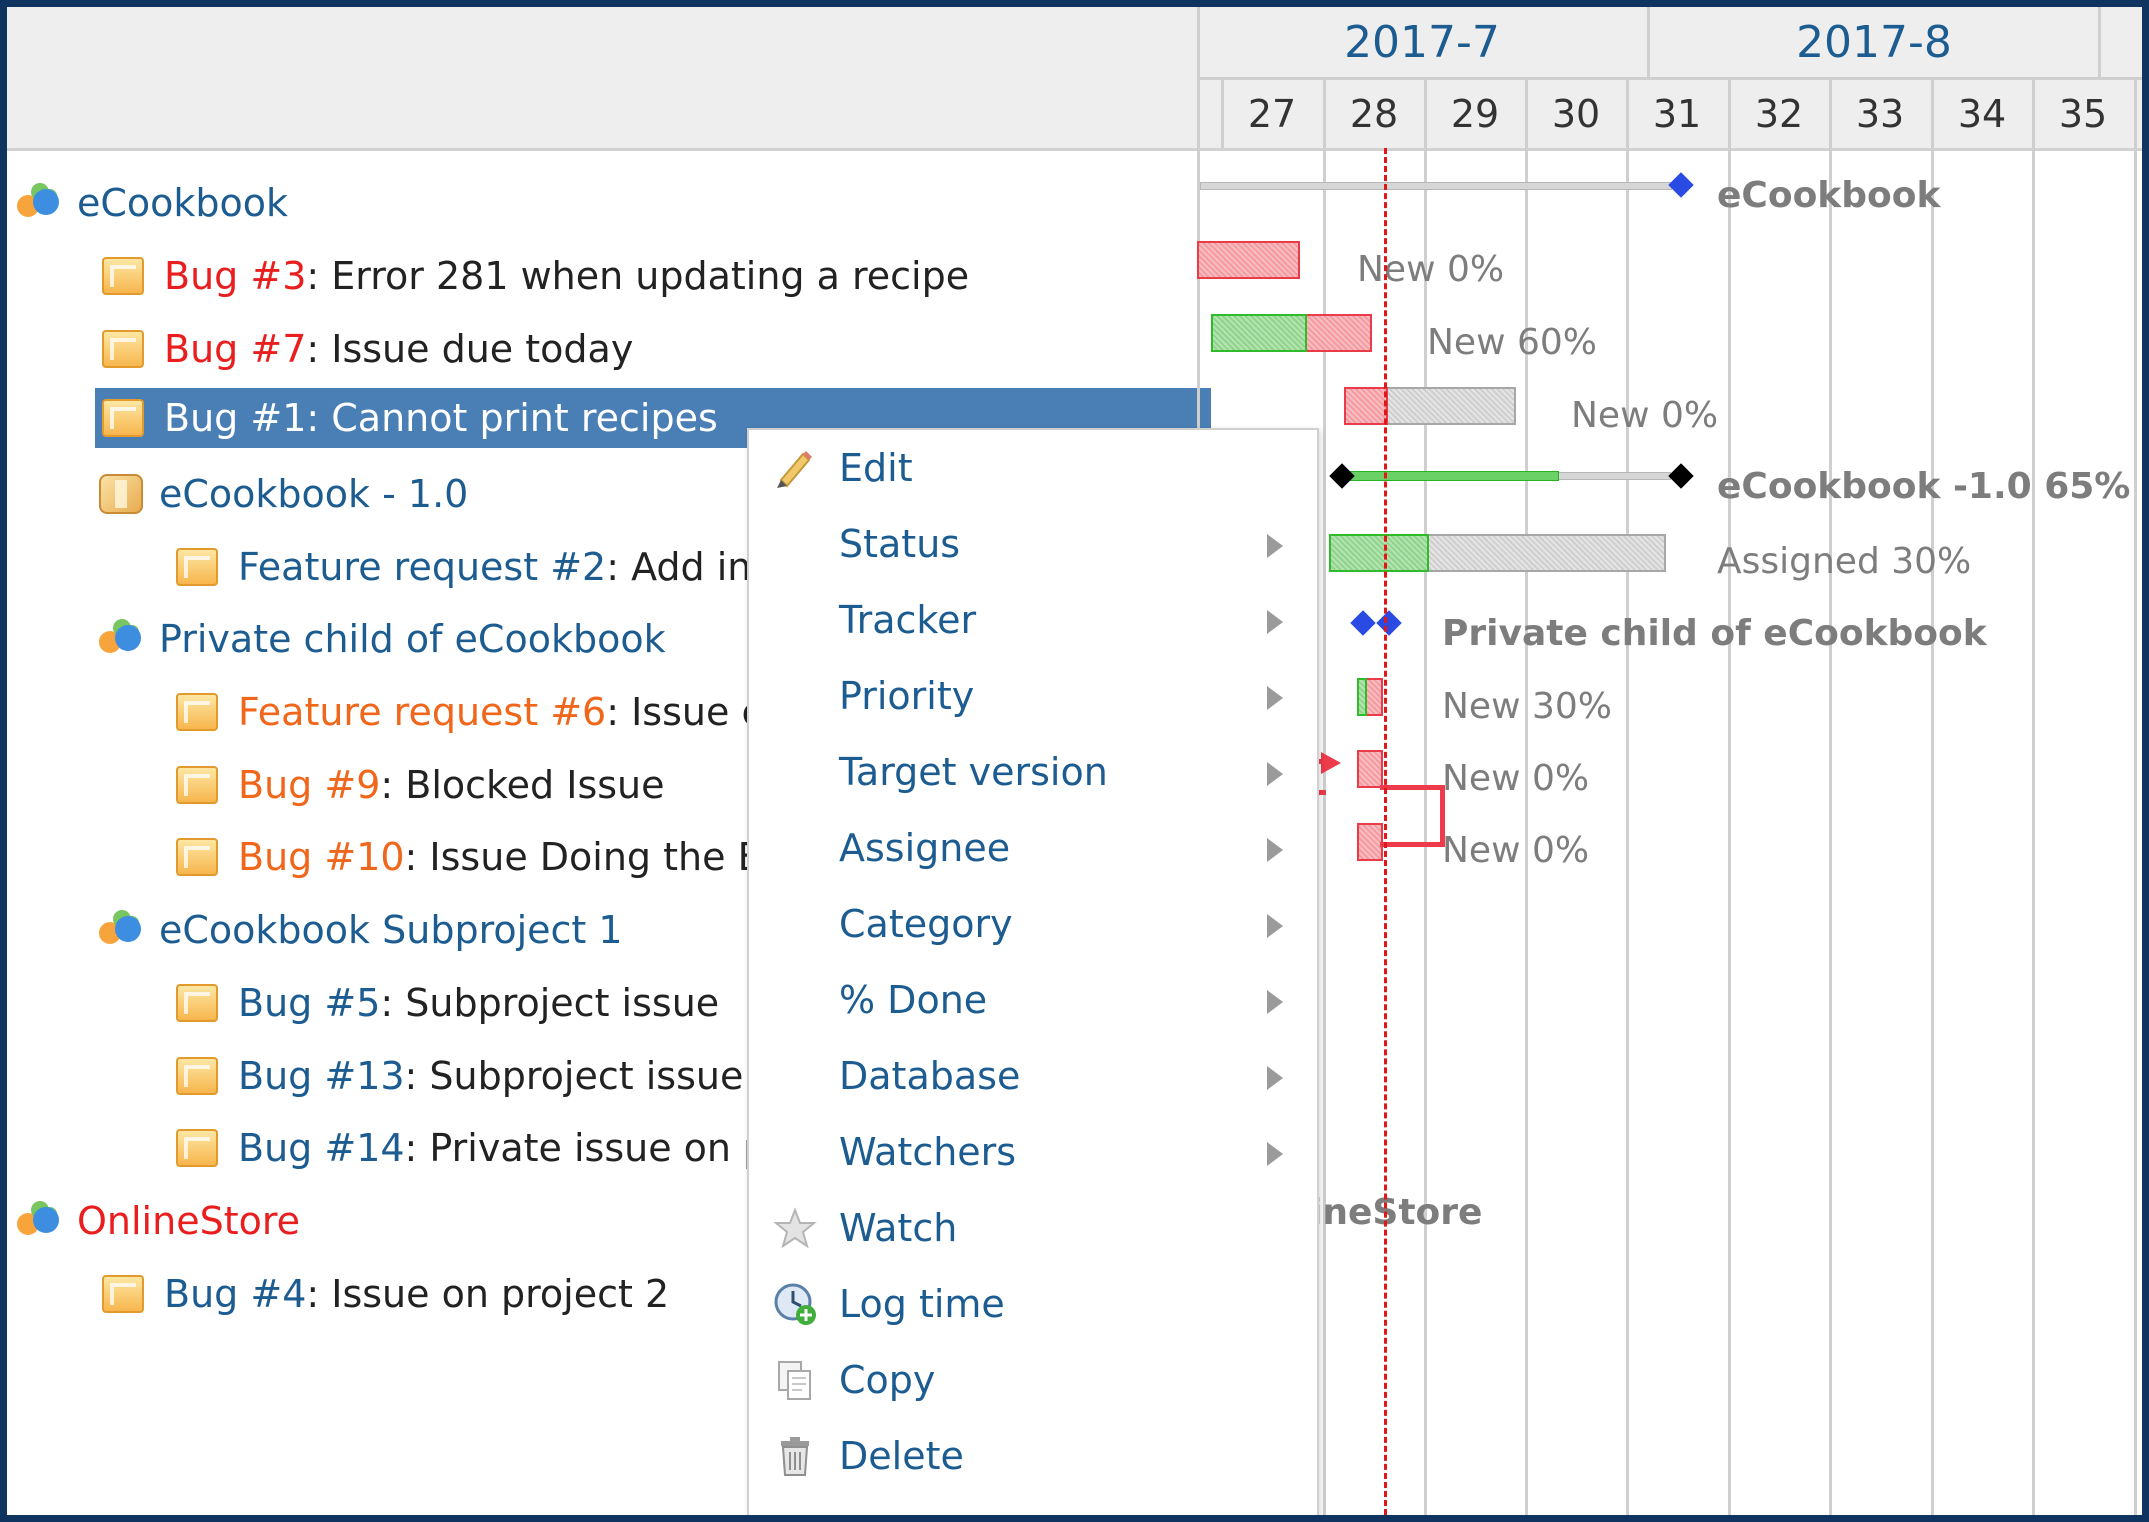 This screenshot has height=1522, width=2149. Describe the element at coordinates (1033, 620) in the screenshot. I see `menu-item-tracker: Tracker` at that location.